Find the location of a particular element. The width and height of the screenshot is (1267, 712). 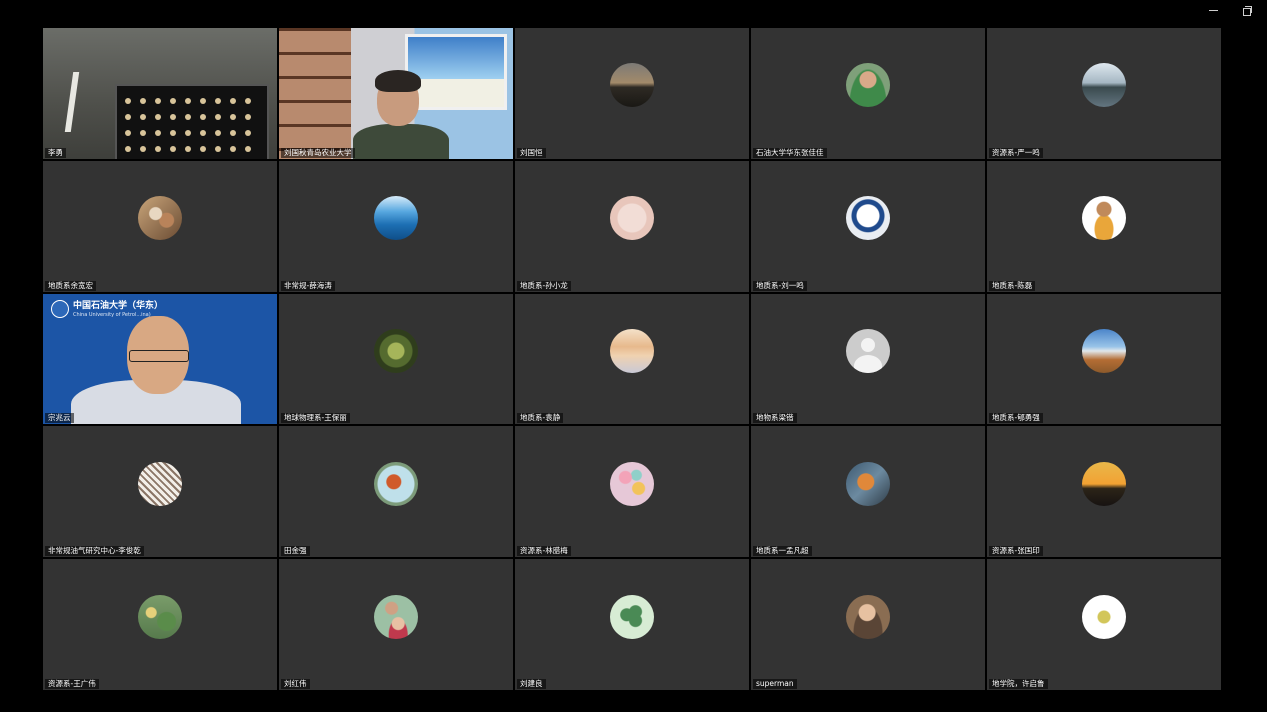

participant-tile: 地质系-陈磊 is located at coordinates (1104, 226).